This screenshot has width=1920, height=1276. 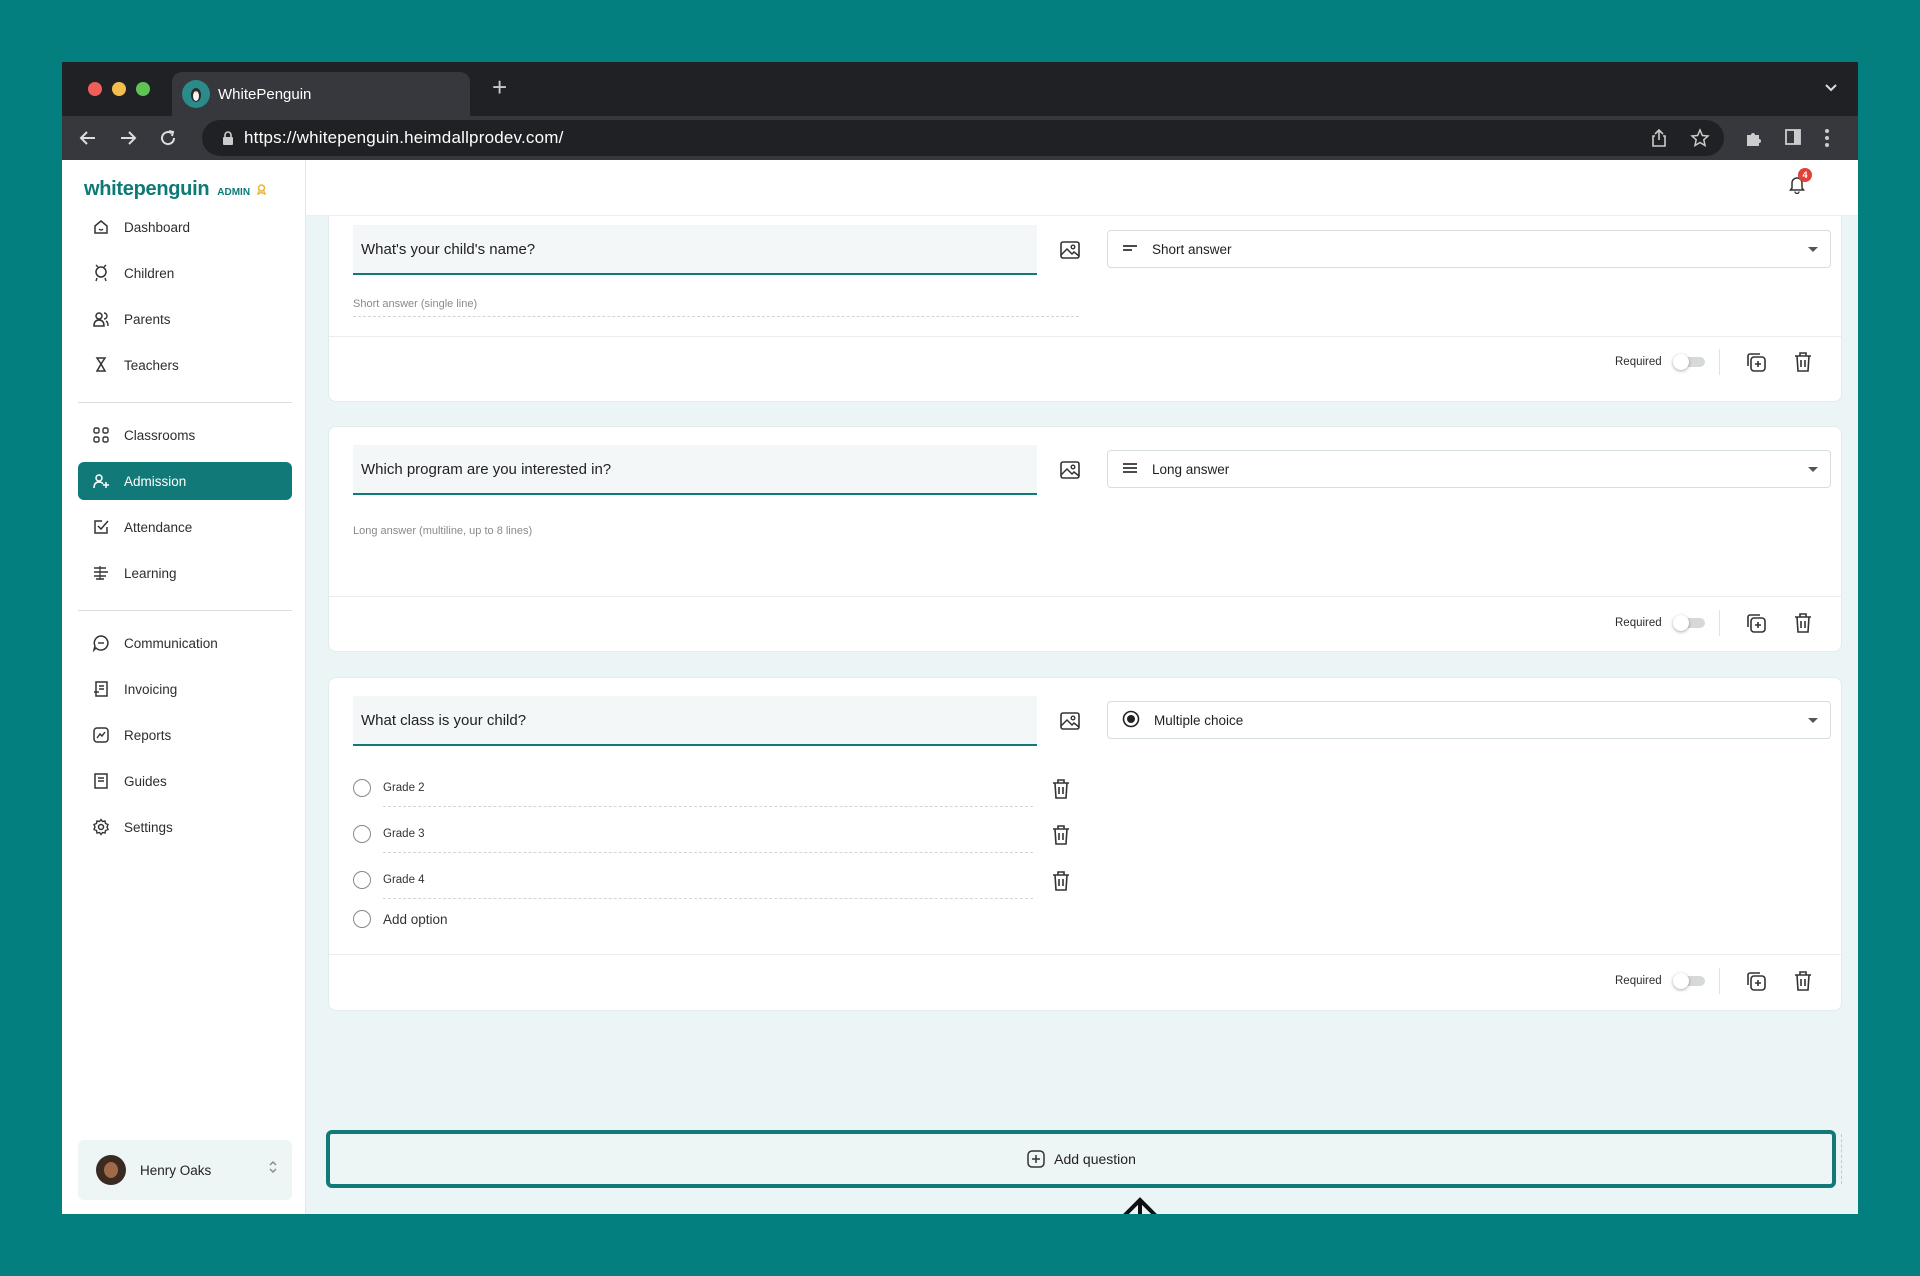 I want to click on child-icon, so click(x=101, y=273).